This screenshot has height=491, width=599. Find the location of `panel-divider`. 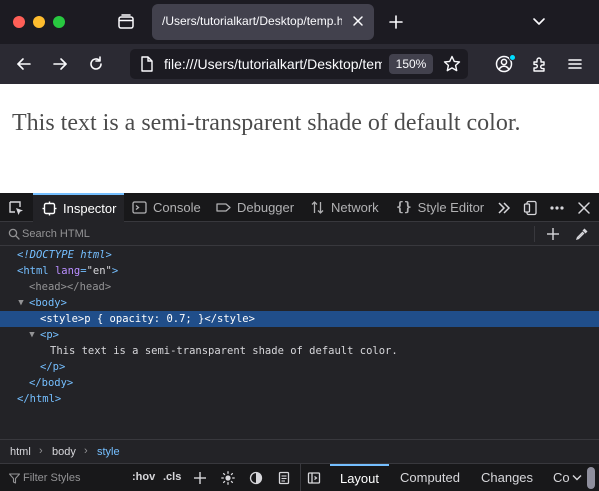

panel-divider is located at coordinates (300, 477).